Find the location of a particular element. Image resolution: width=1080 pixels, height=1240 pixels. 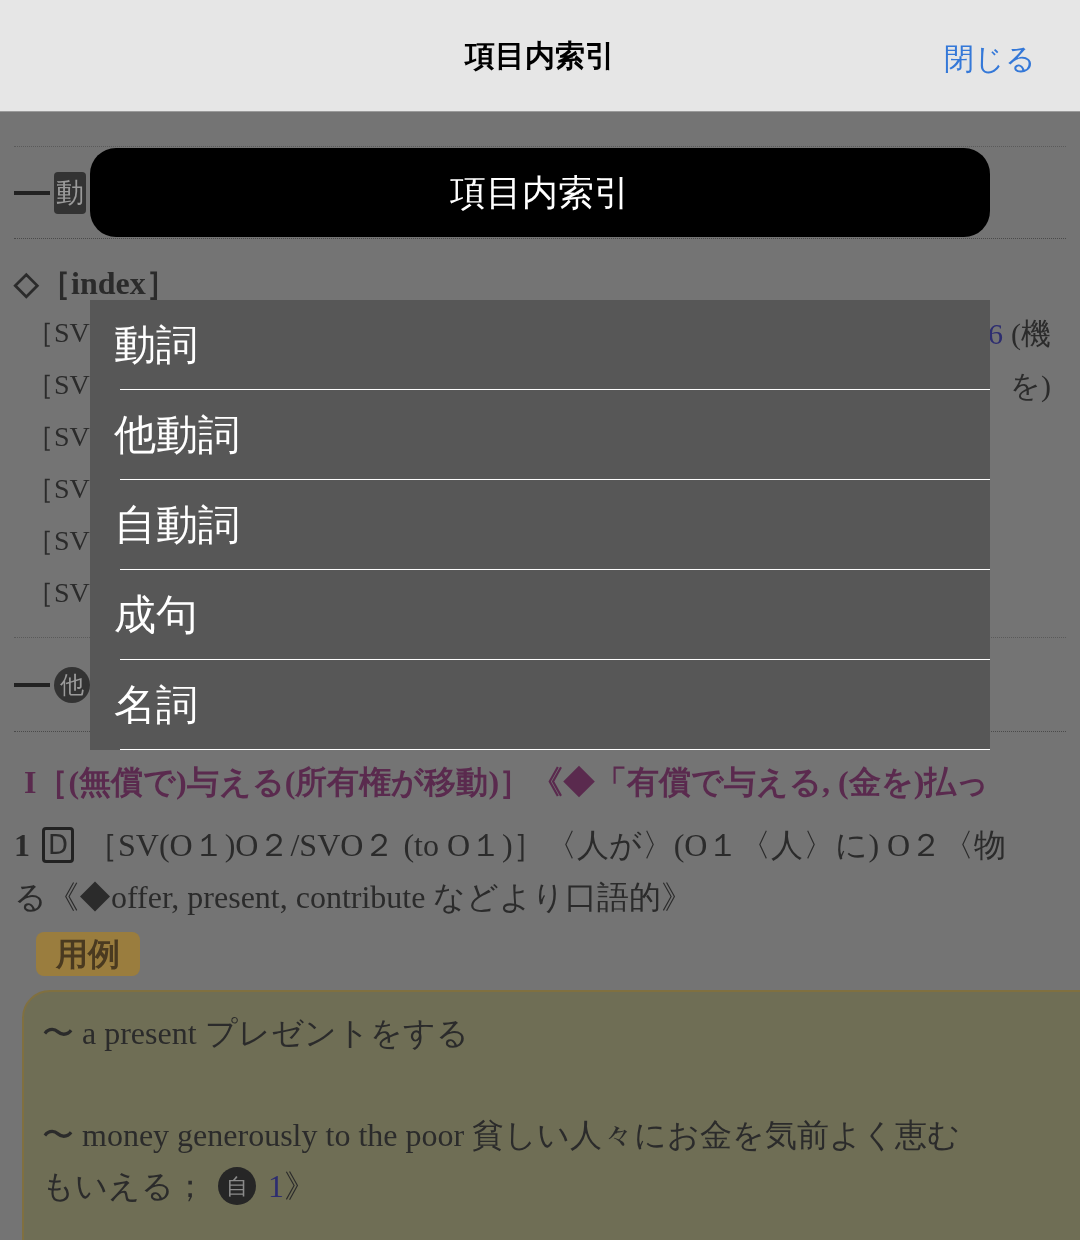

index-menu-item: 成句 is located at coordinates (540, 614).